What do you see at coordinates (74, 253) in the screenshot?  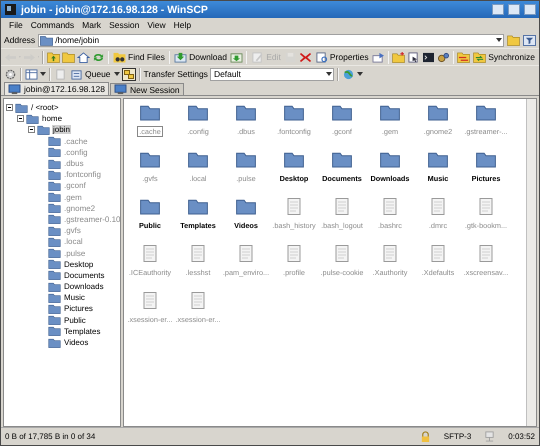 I see `tree-item: .pulse` at bounding box center [74, 253].